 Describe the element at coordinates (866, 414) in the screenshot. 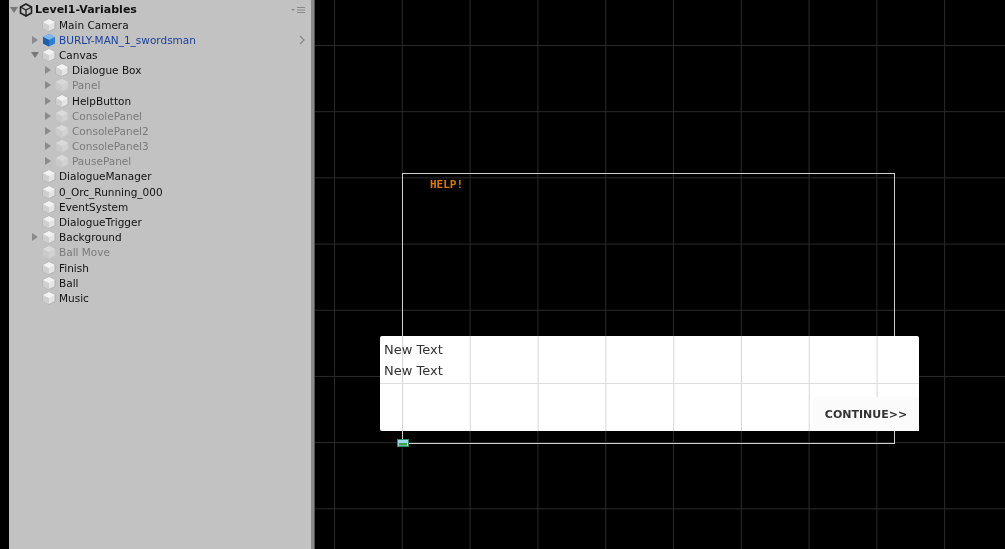

I see `continue-button: CONTINUE>>` at that location.